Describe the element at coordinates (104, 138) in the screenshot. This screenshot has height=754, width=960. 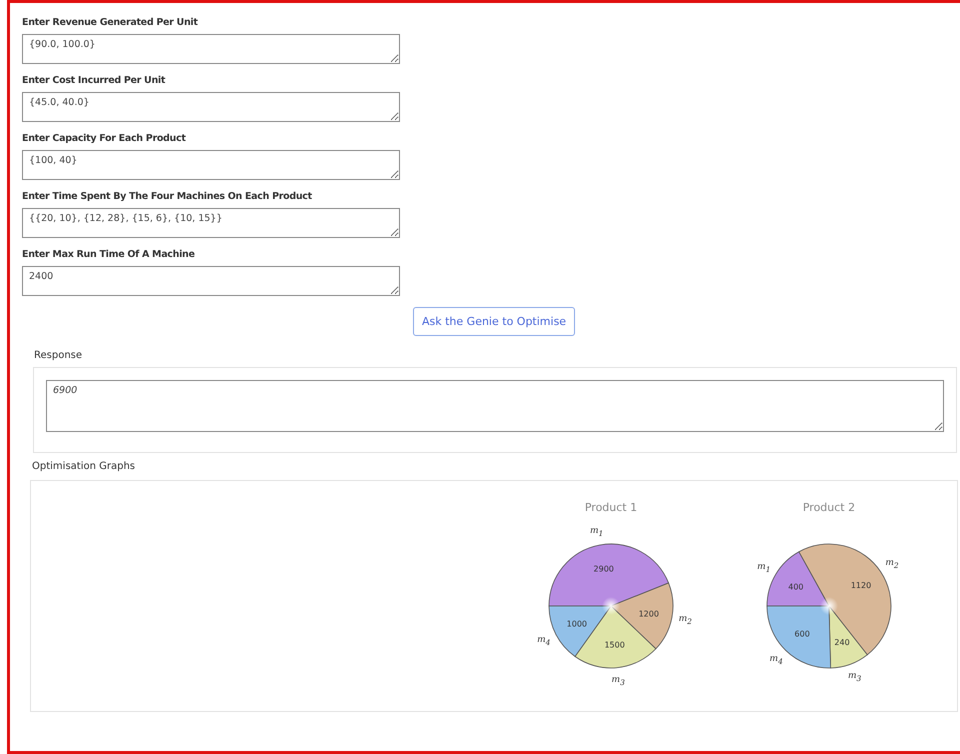
I see `field-label: Enter Capacity For Each Product` at that location.